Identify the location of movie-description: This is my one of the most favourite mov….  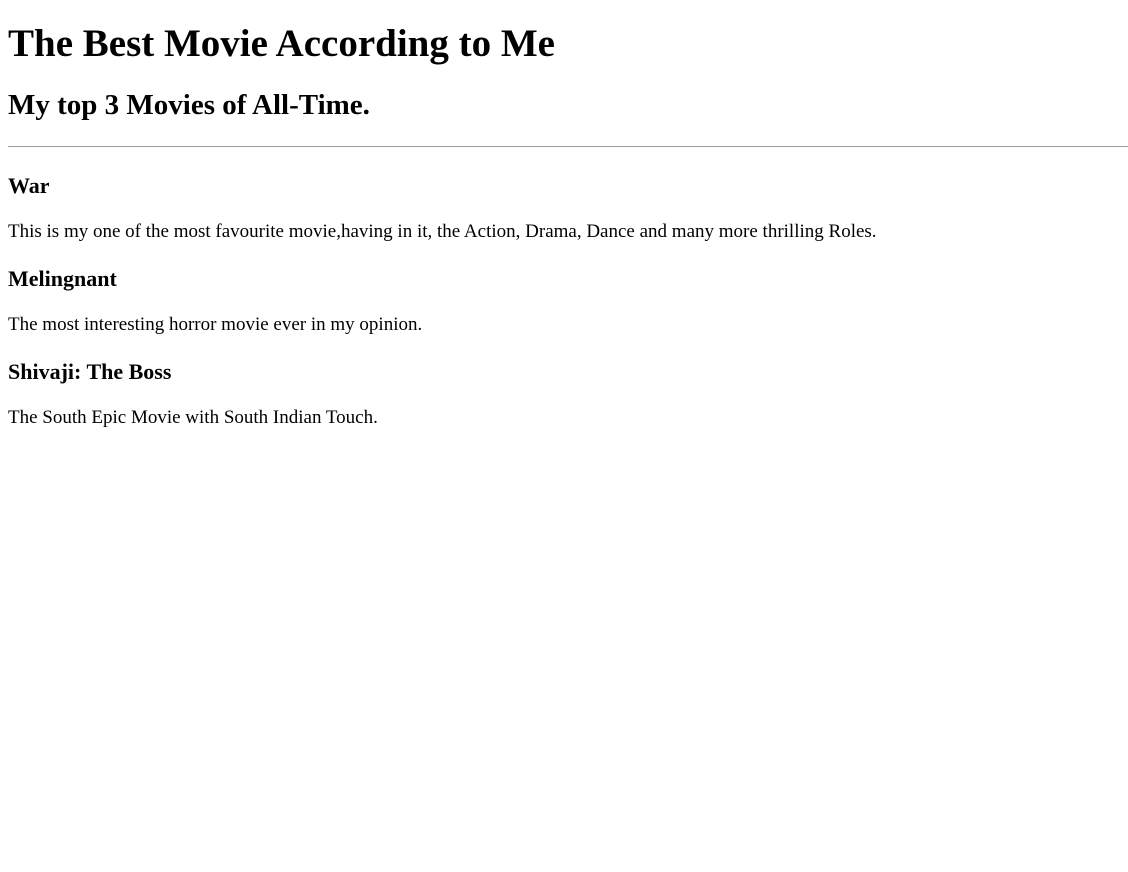
(442, 231).